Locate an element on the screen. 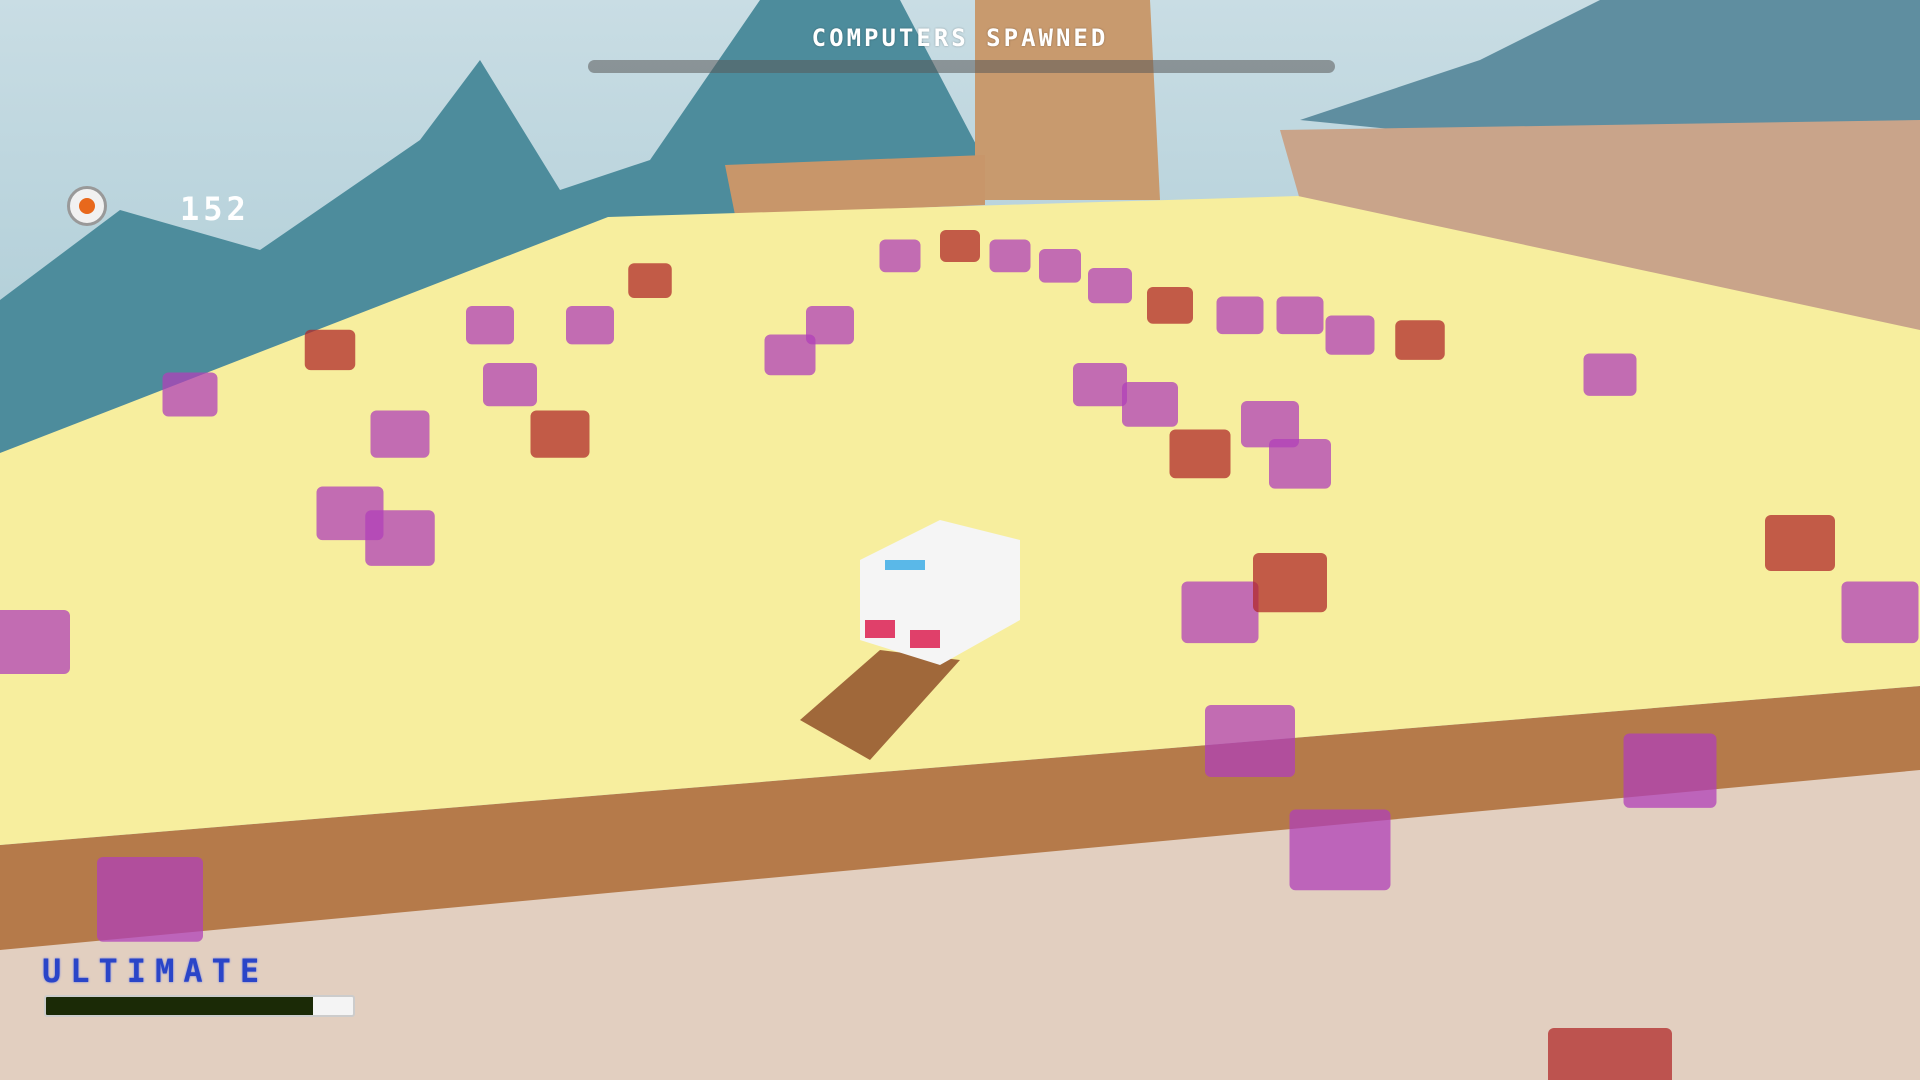 The image size is (1920, 1080). coin-icon is located at coordinates (87, 206).